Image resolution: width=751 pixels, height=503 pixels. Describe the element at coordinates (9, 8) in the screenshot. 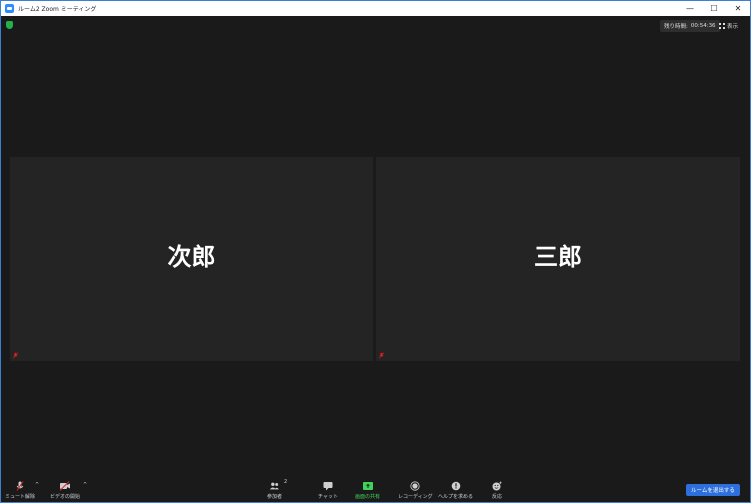

I see `zoom-app-icon` at that location.